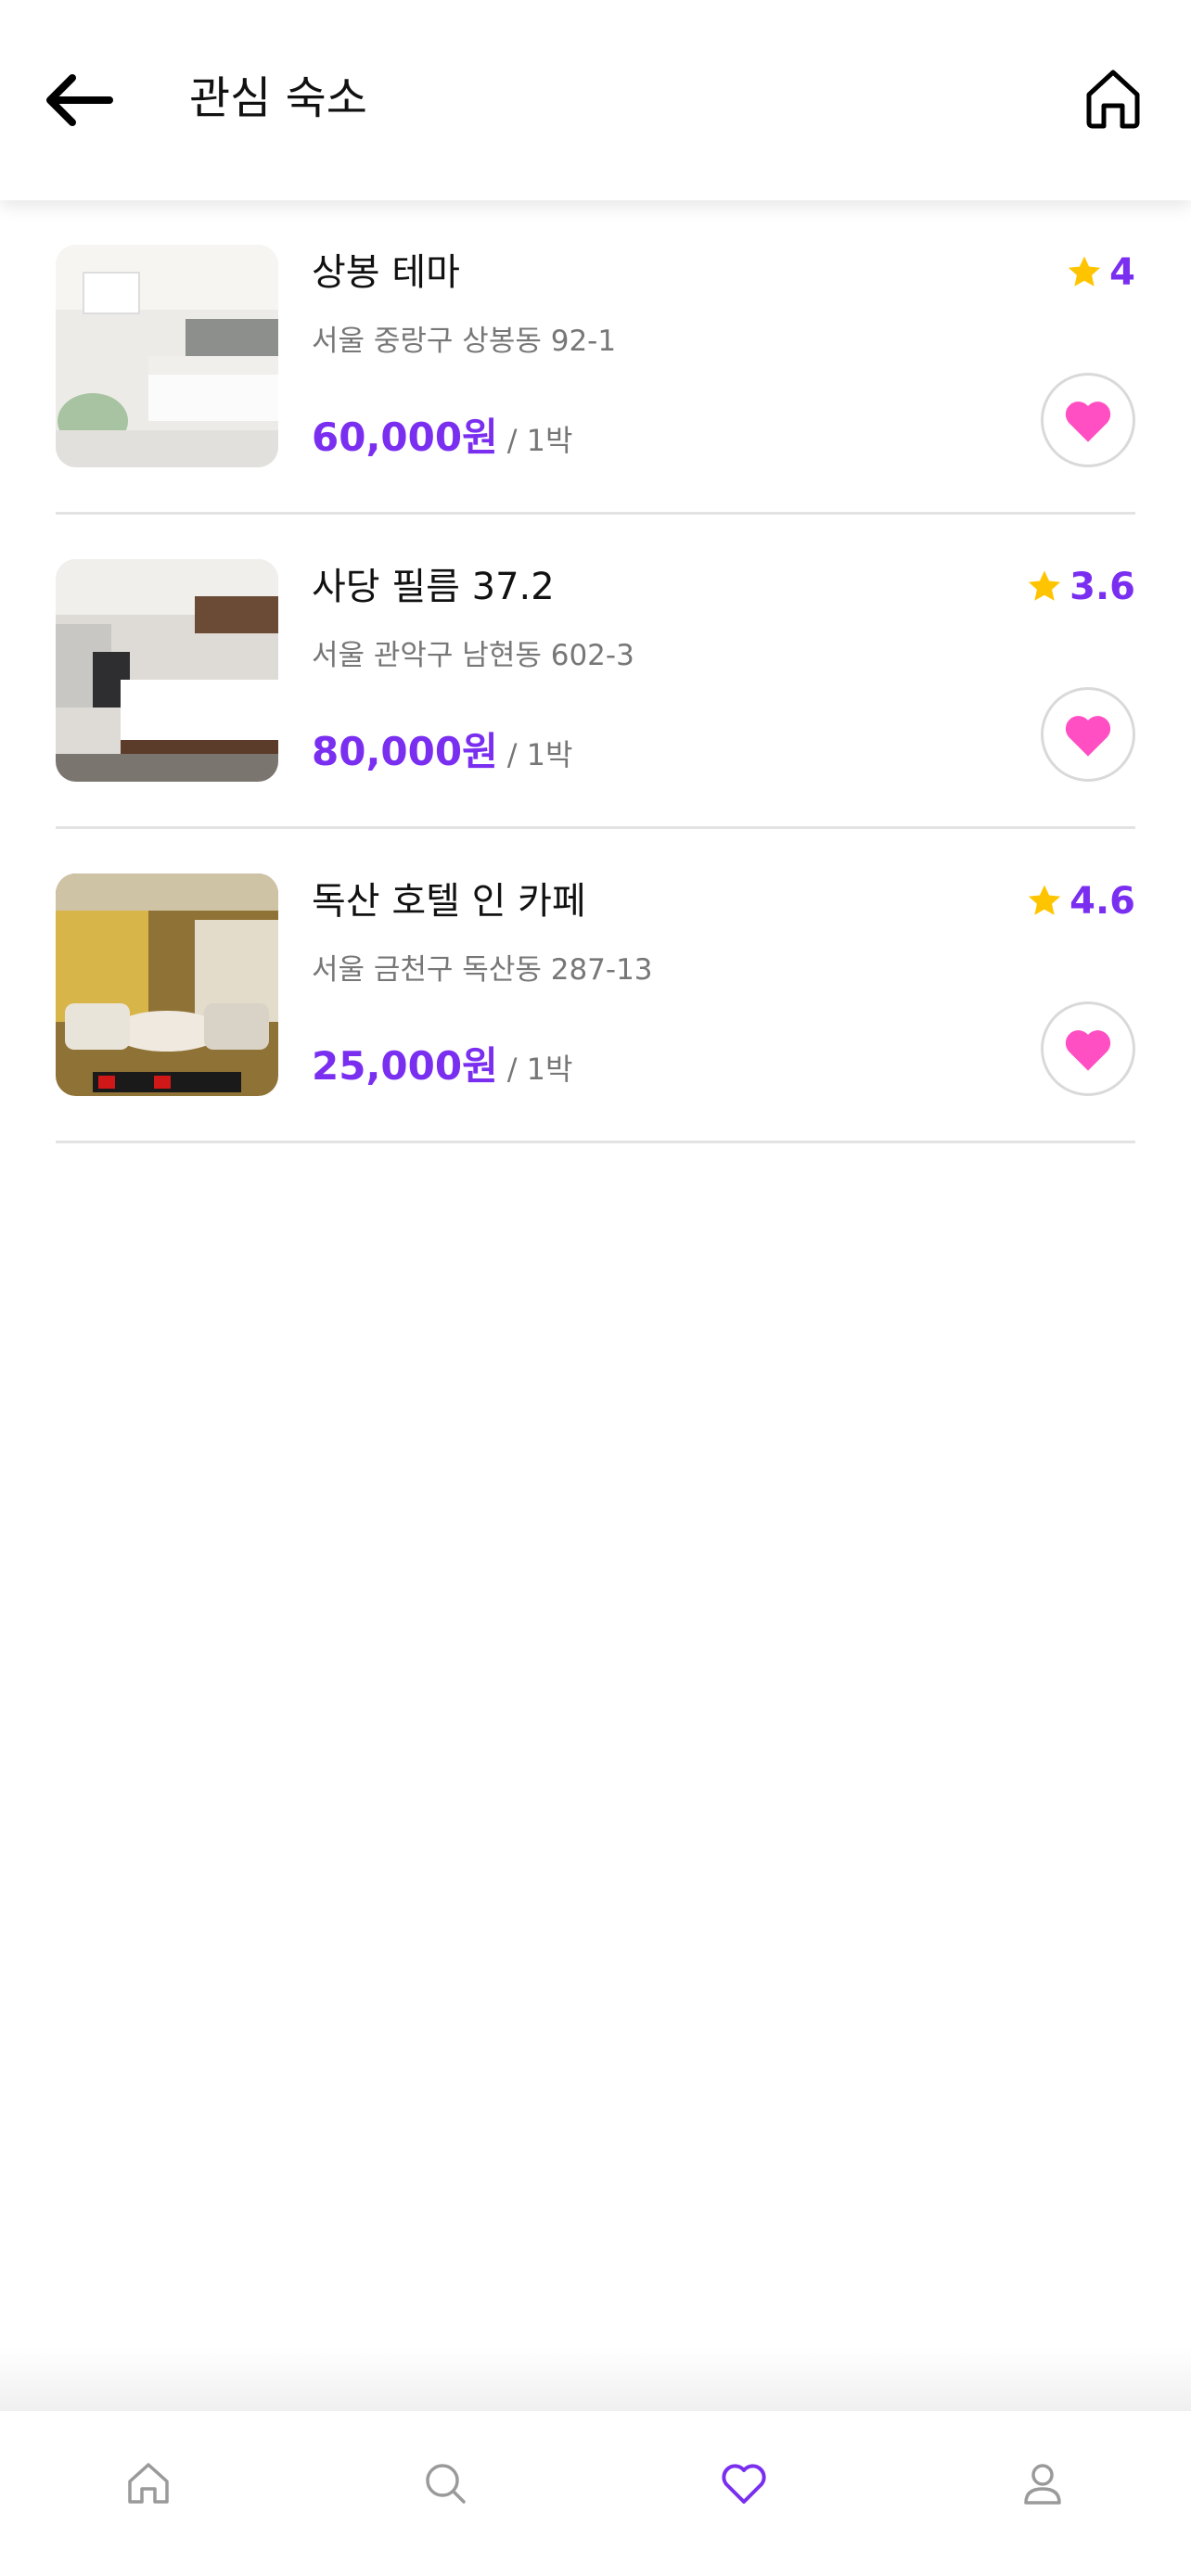  Describe the element at coordinates (482, 970) in the screenshot. I see `stay-address: 서울 금천구 독산동 287-13` at that location.